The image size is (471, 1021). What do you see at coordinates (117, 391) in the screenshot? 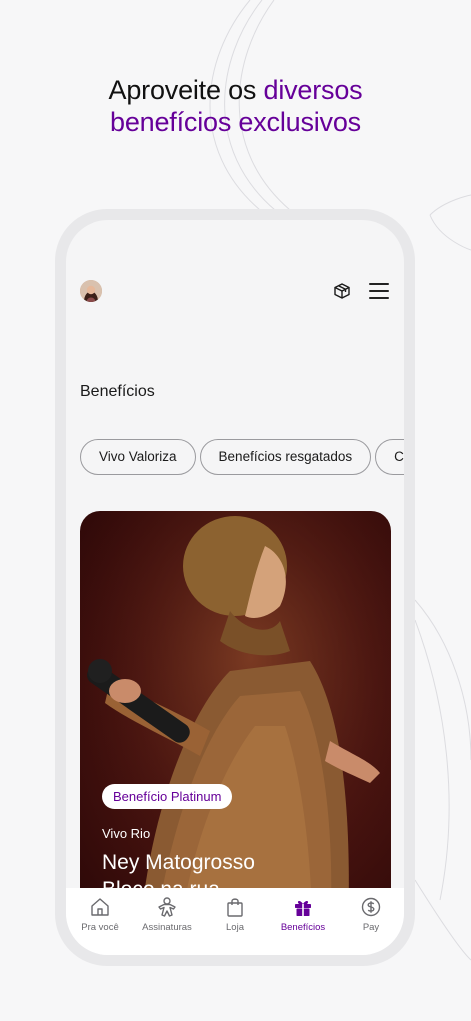
I see `page-title: Benefícios` at bounding box center [117, 391].